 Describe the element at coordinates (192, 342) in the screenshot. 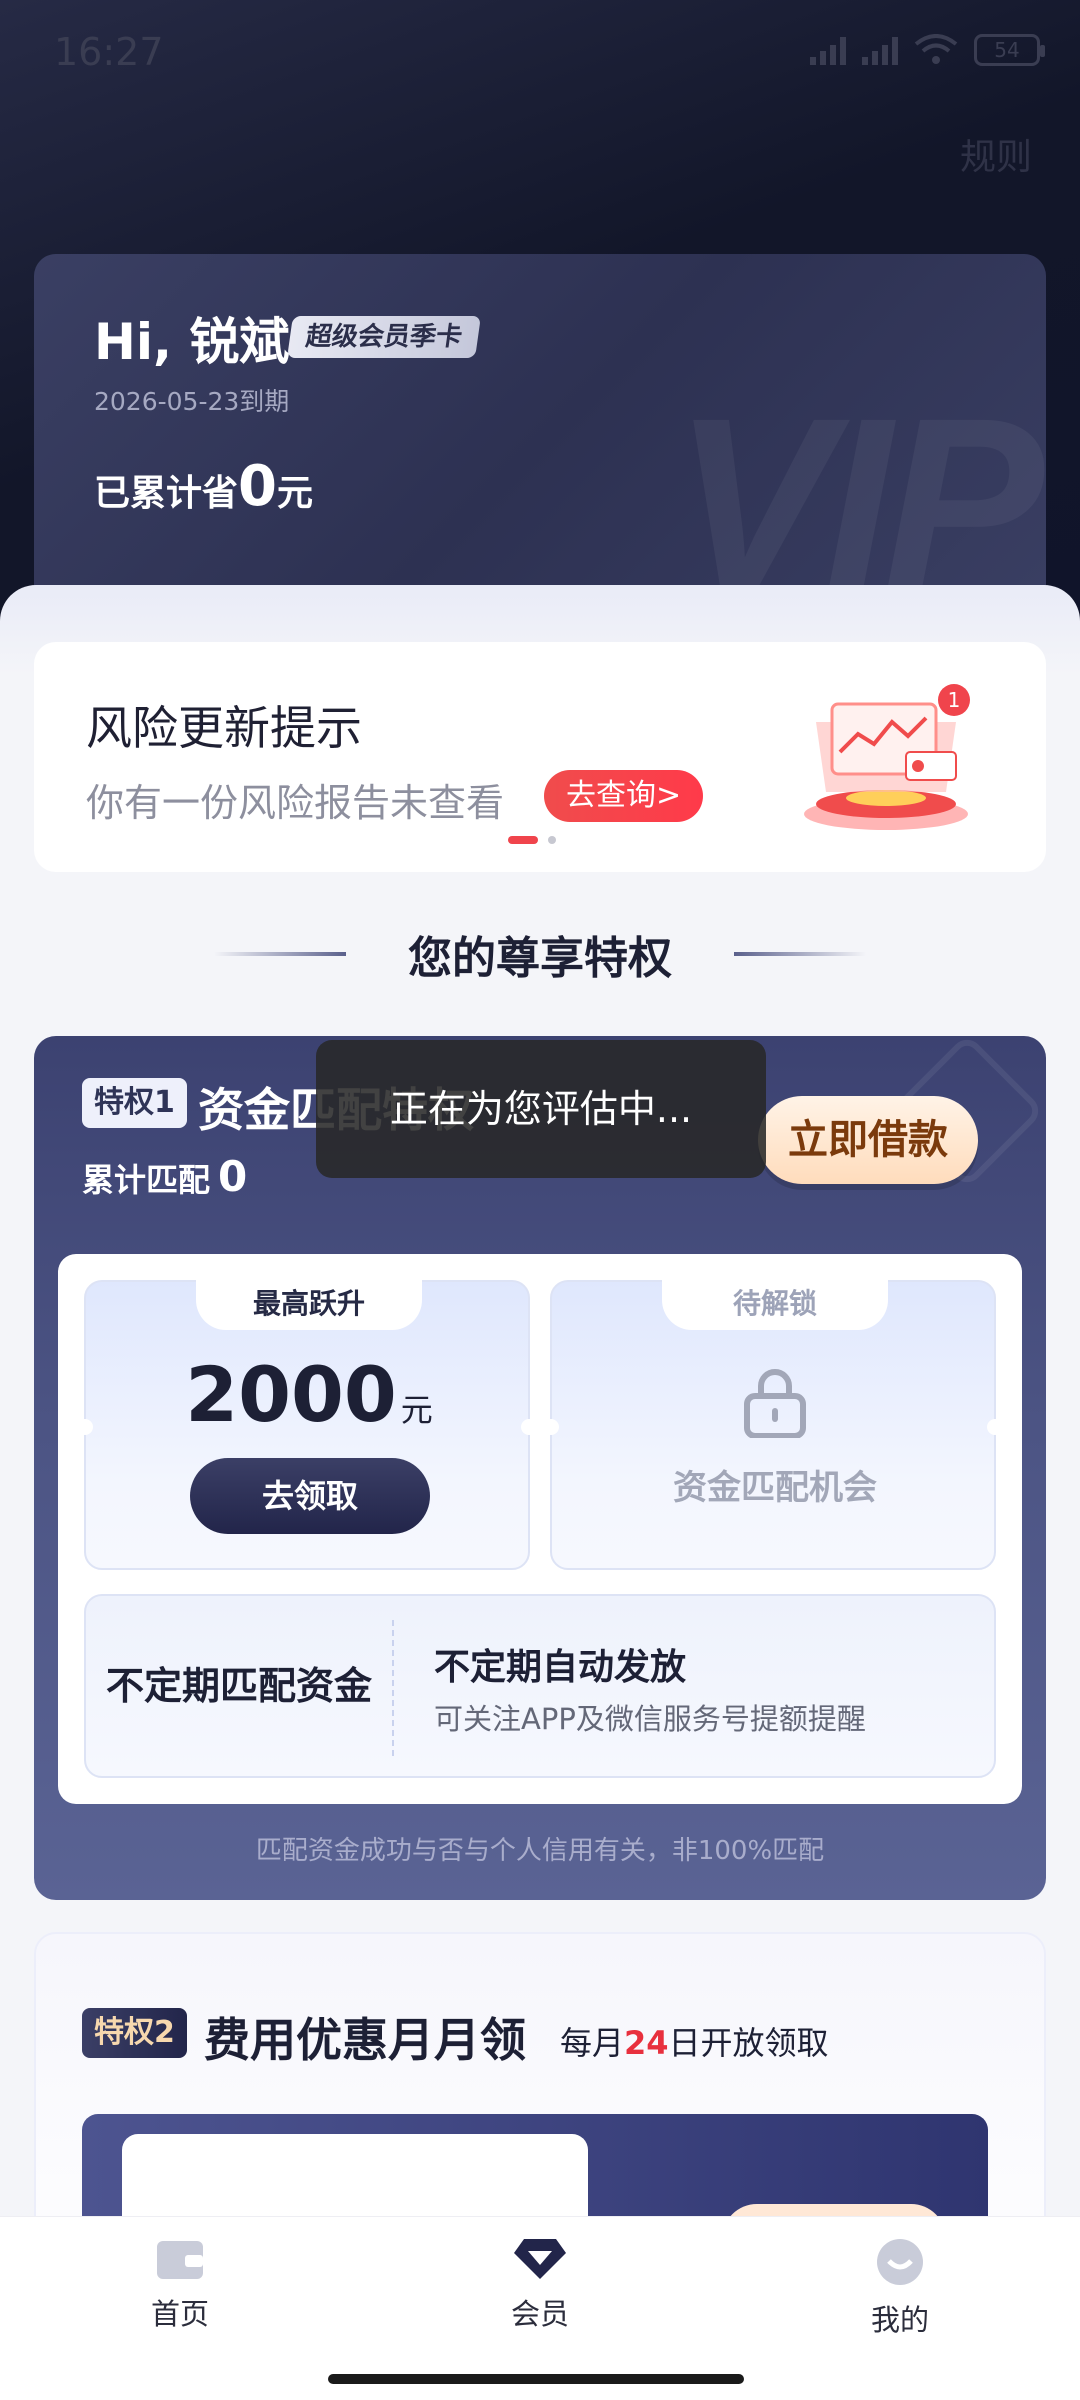

I see `greeting: Hi, 锐斌` at that location.